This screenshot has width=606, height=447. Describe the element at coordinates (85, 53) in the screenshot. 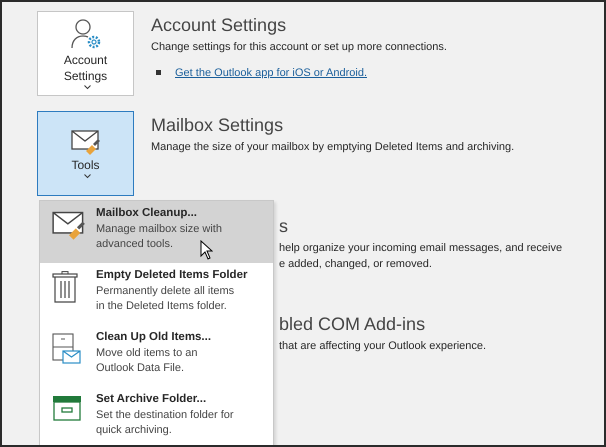

I see `tools-button: Account Settings` at that location.